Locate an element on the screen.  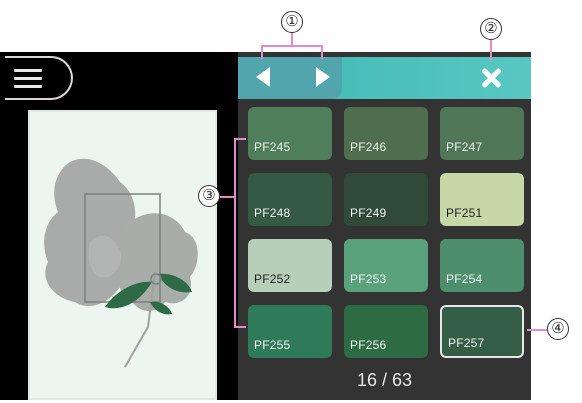
arrow-right-icon is located at coordinates (323, 77).